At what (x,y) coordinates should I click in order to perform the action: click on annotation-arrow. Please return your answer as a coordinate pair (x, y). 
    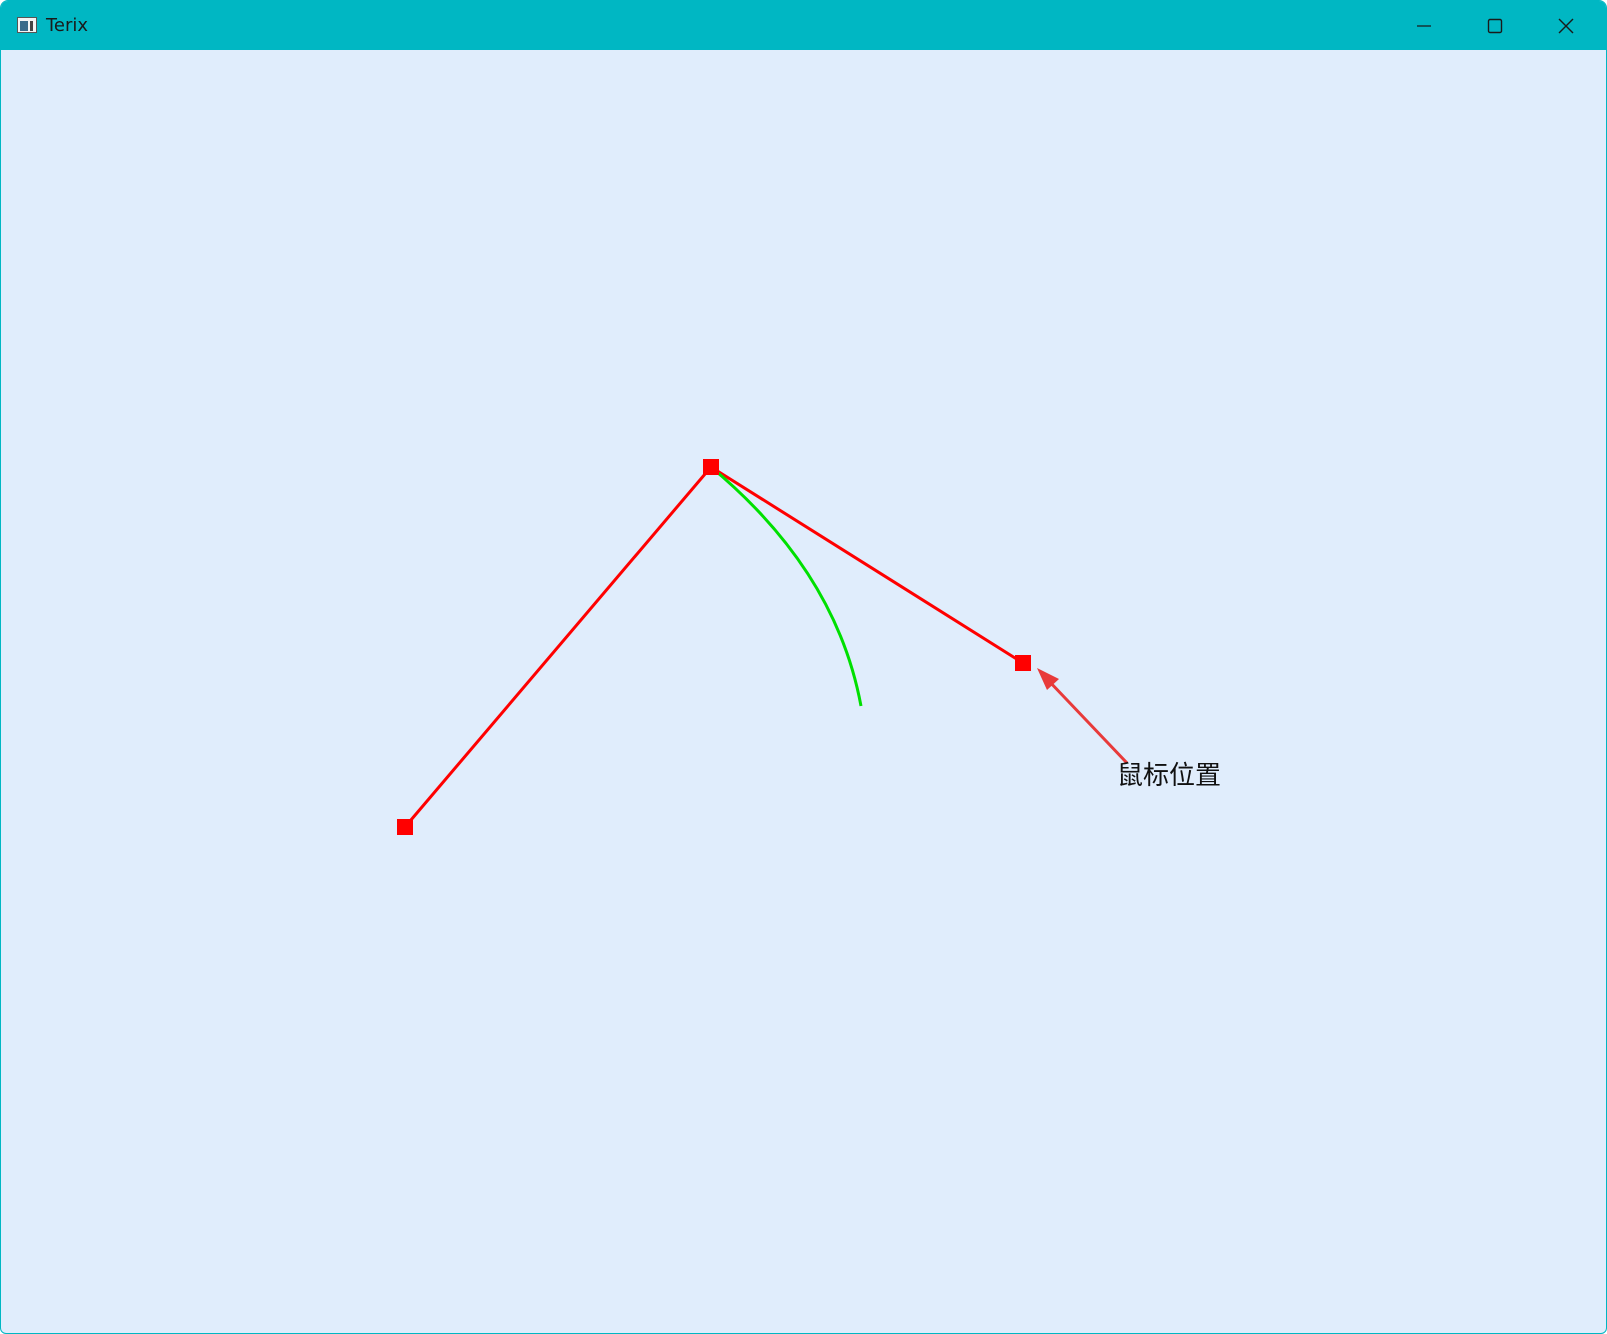
    Looking at the image, I should click on (1083, 716).